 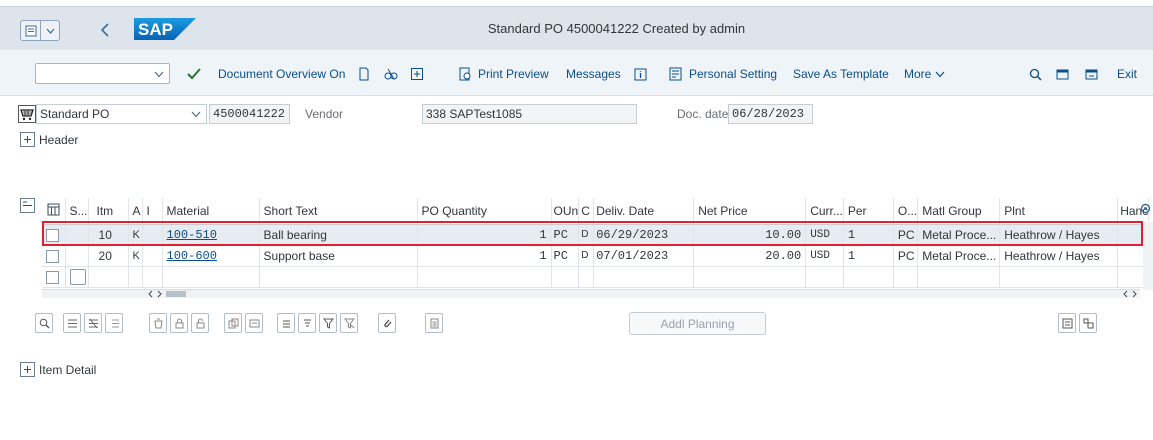 I want to click on details-icon, so click(x=254, y=323).